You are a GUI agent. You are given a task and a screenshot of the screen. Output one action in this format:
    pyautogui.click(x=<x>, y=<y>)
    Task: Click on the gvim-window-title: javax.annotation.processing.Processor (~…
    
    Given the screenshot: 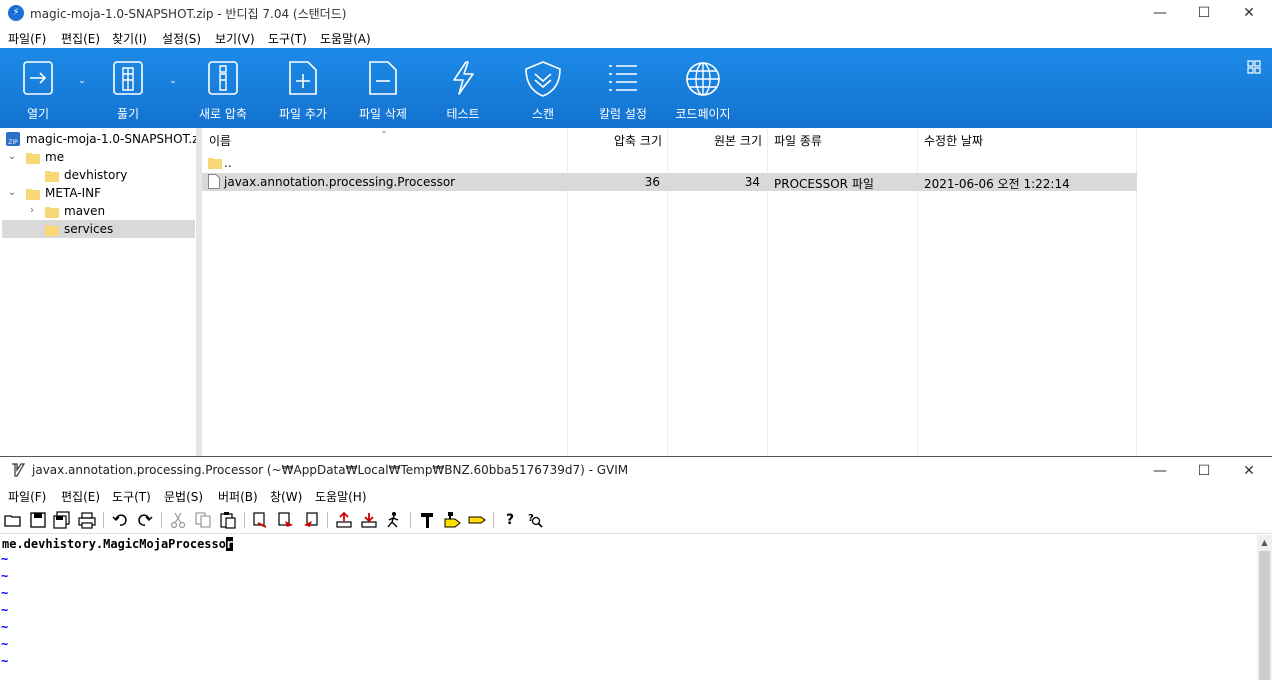 What is the action you would take?
    pyautogui.click(x=330, y=470)
    